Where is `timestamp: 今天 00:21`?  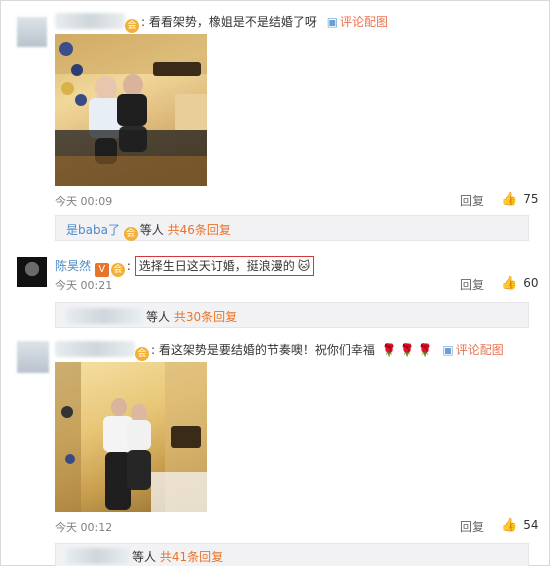 timestamp: 今天 00:21 is located at coordinates (84, 285).